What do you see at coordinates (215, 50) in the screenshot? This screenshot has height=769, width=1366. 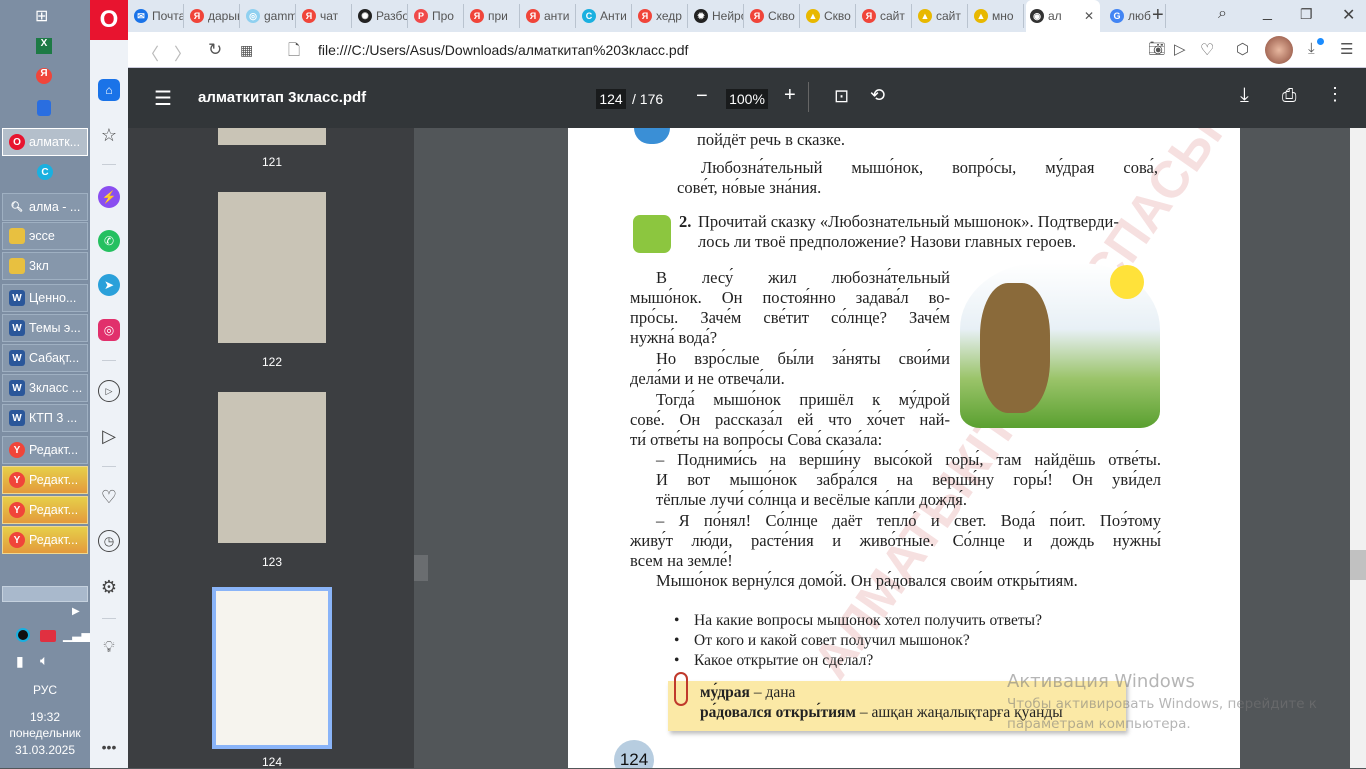 I see `reload-button: ↻` at bounding box center [215, 50].